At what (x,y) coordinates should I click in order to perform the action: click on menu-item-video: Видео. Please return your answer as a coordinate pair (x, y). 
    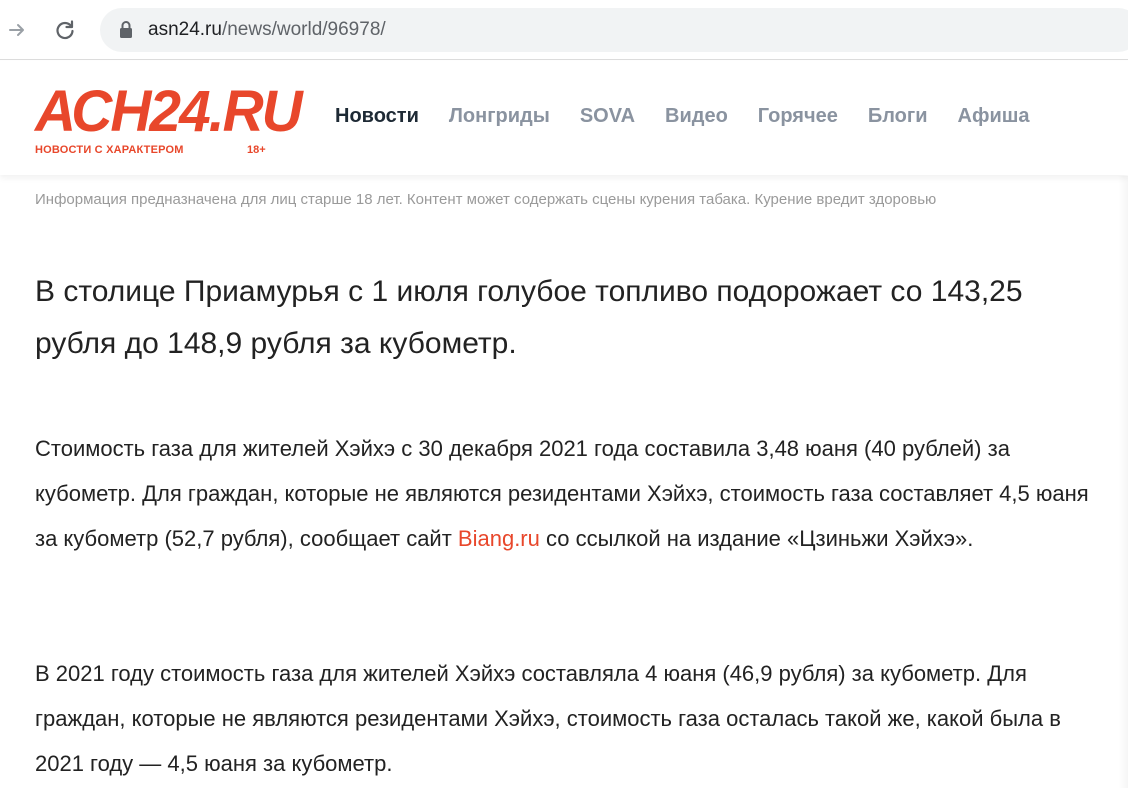
    Looking at the image, I should click on (696, 116).